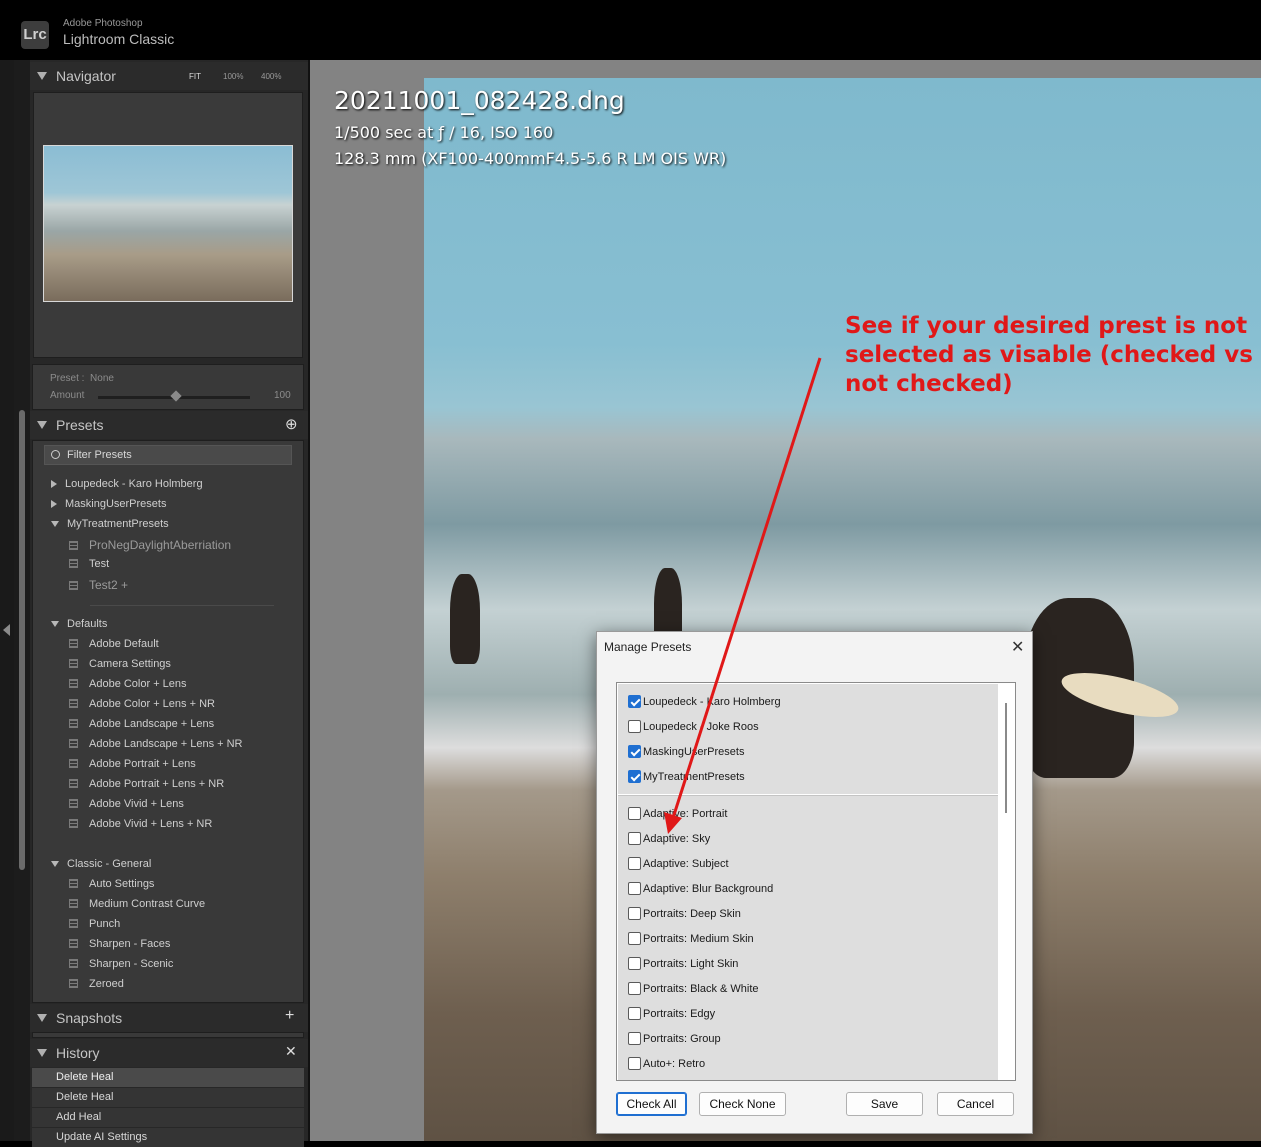 This screenshot has height=1147, width=1261. Describe the element at coordinates (111, 884) in the screenshot. I see `preset-item: Auto Settings` at that location.